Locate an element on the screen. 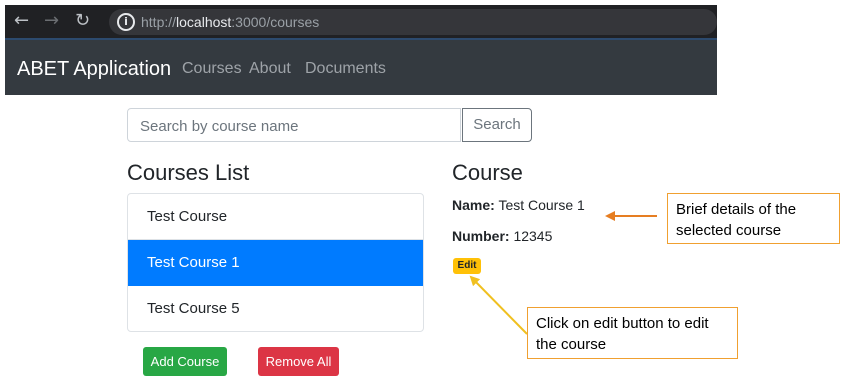 Image resolution: width=850 pixels, height=387 pixels. edit-arrow is located at coordinates (498, 305).